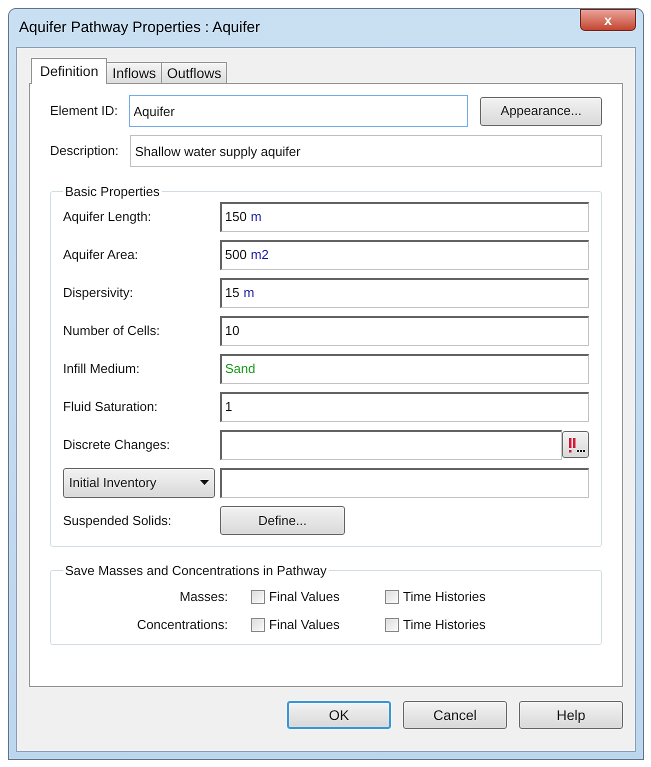  Describe the element at coordinates (339, 715) in the screenshot. I see `dialog-button: OK` at that location.